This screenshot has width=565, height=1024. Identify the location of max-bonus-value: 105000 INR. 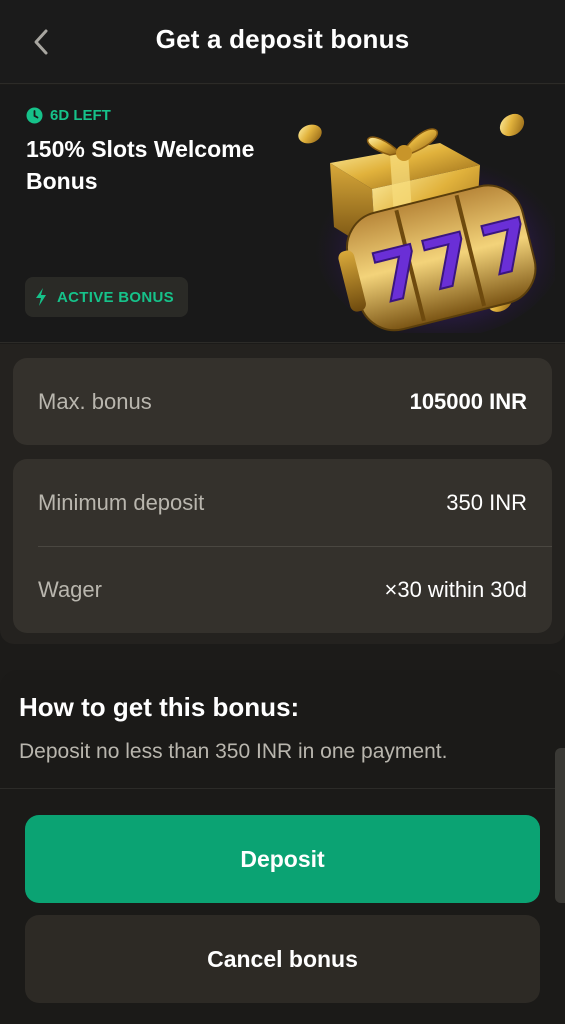
(468, 401).